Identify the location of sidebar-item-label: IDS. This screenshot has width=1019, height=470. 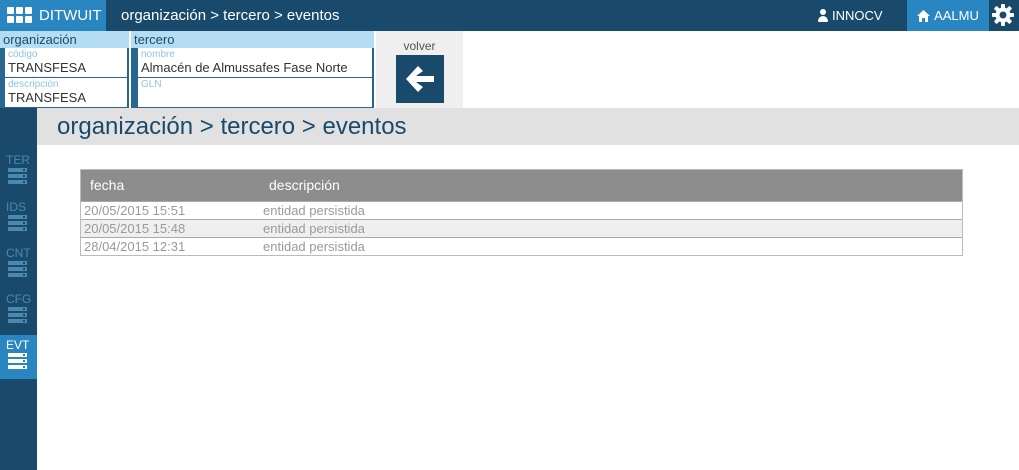
(16, 207).